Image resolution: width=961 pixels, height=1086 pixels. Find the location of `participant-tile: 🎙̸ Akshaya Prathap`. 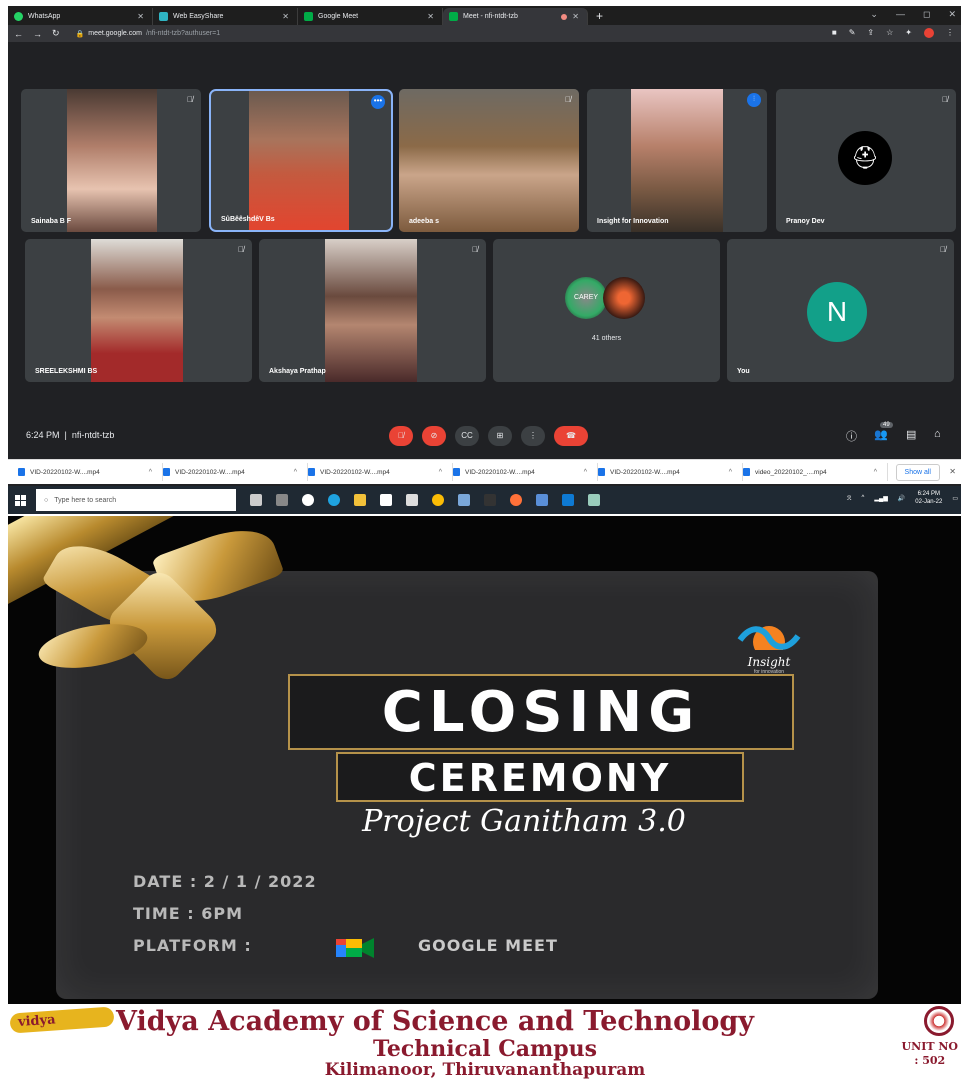

participant-tile: 🎙̸ Akshaya Prathap is located at coordinates (372, 310).